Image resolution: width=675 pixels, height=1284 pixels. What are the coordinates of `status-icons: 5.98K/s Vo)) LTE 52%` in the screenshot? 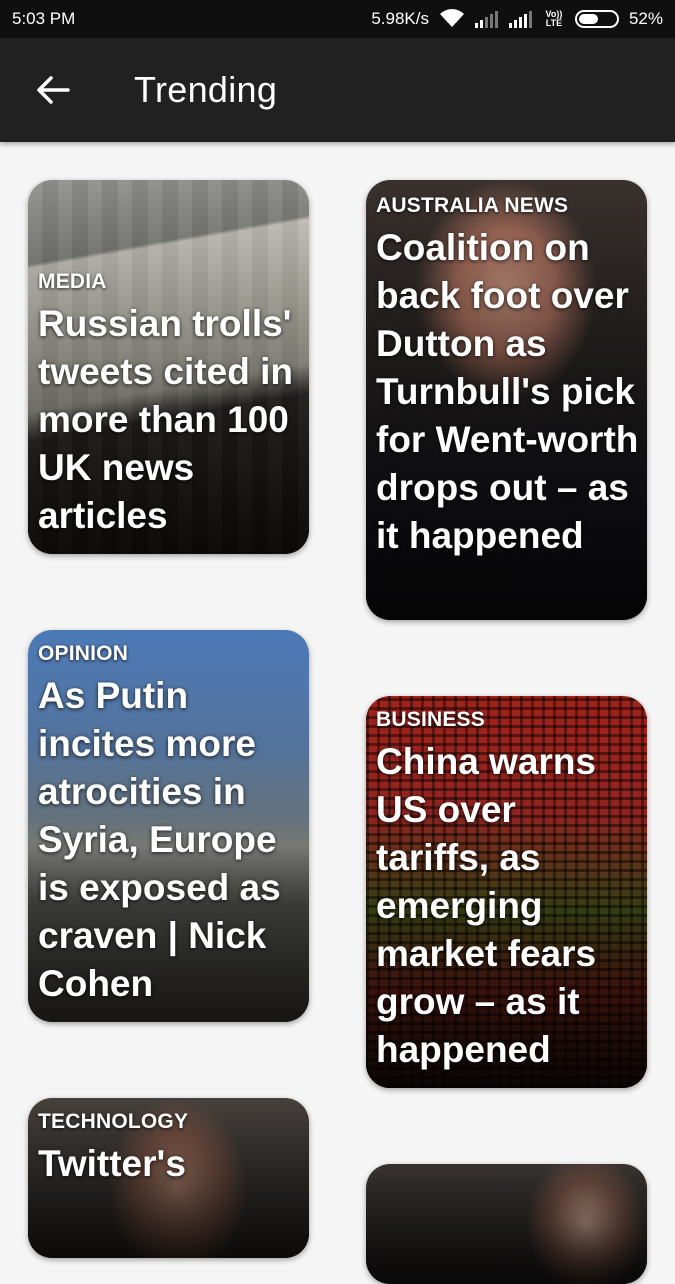 It's located at (517, 19).